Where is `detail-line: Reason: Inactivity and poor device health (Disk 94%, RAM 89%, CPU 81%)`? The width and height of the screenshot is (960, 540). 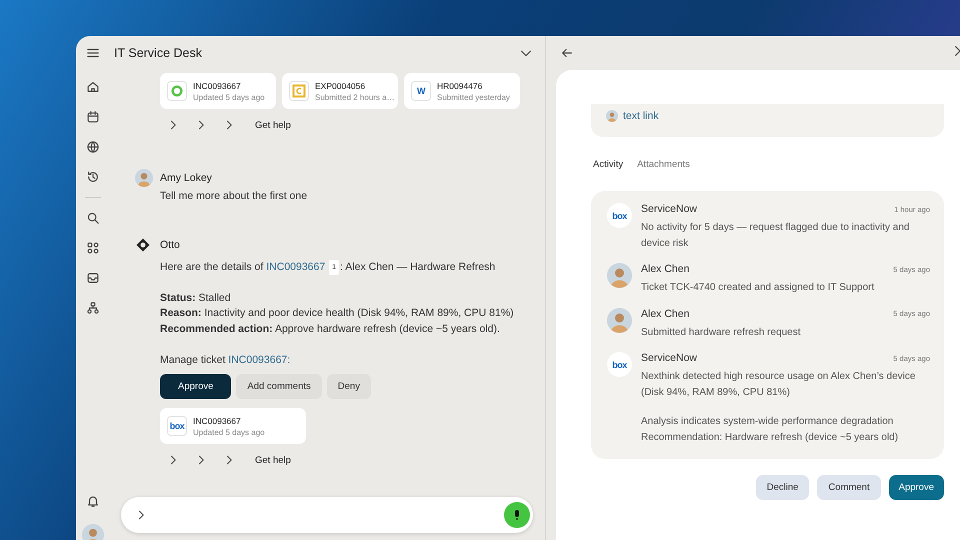
detail-line: Reason: Inactivity and poor device health (Disk 94%, RAM 89%, CPU 81%) is located at coordinates (337, 313).